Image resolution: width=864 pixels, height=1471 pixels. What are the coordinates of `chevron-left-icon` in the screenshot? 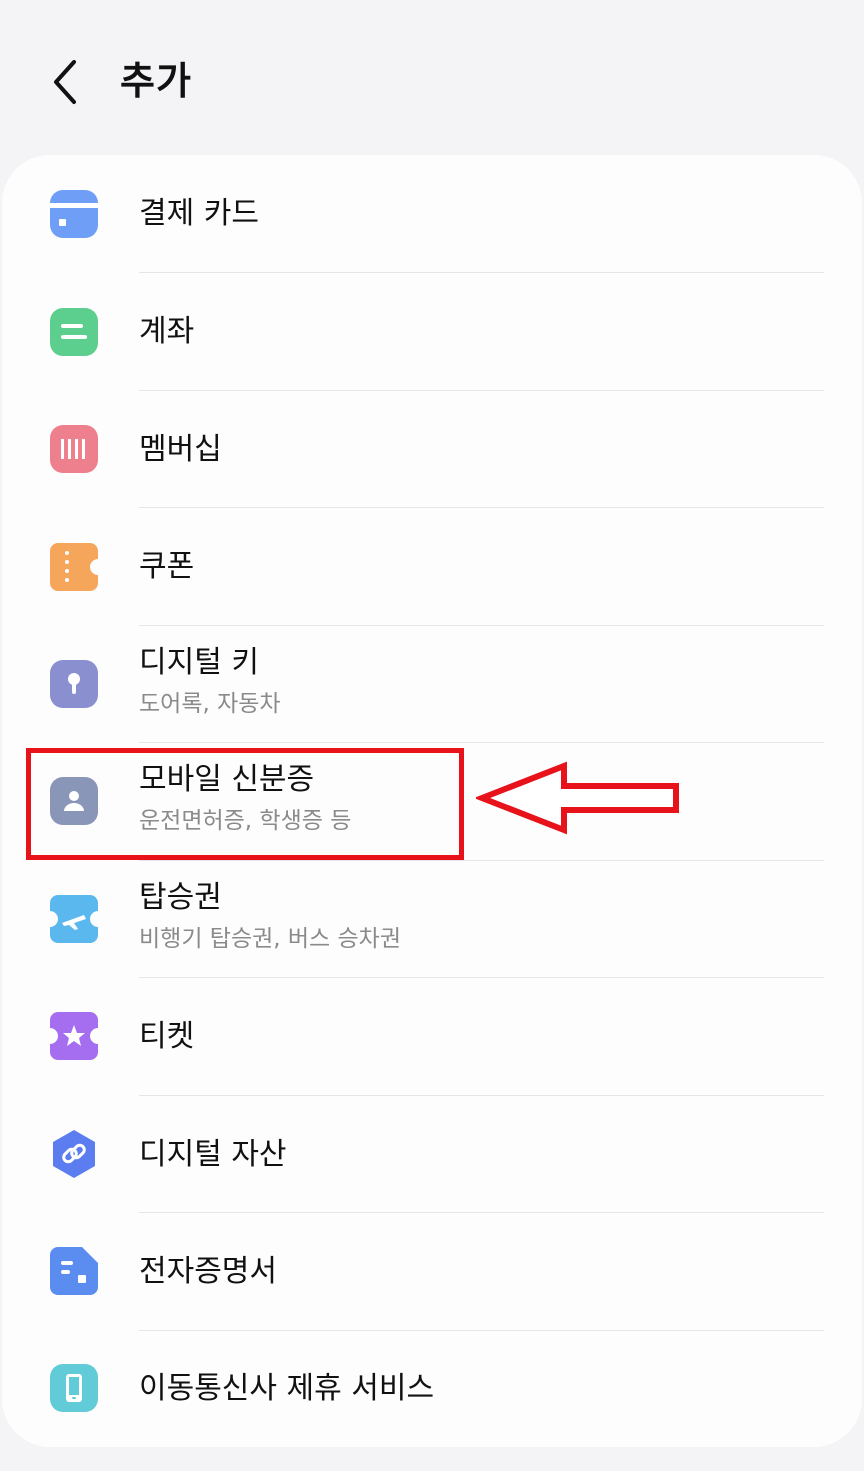 It's located at (66, 82).